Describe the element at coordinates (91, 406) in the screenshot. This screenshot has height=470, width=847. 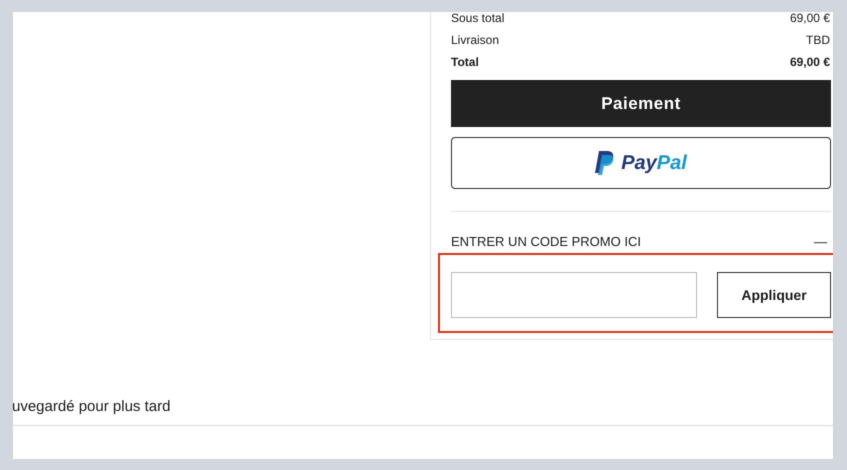
I see `saved-for-later-heading: uvegardé pour plus tard` at that location.